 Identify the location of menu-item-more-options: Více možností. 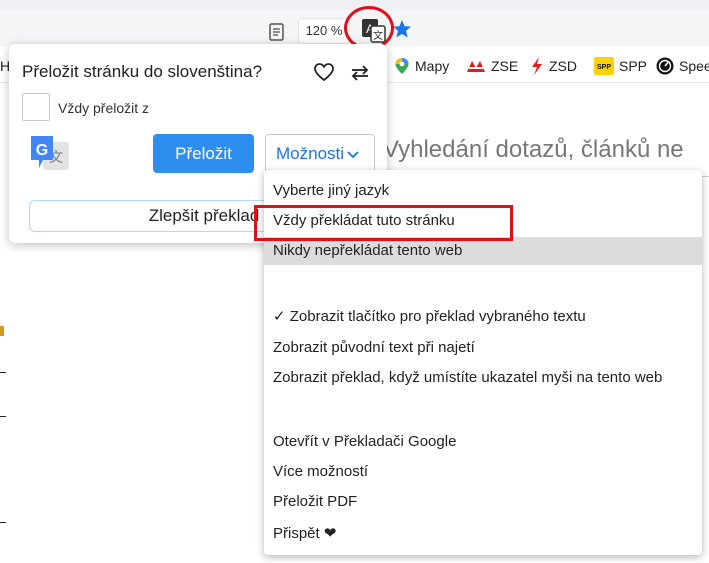
(483, 472).